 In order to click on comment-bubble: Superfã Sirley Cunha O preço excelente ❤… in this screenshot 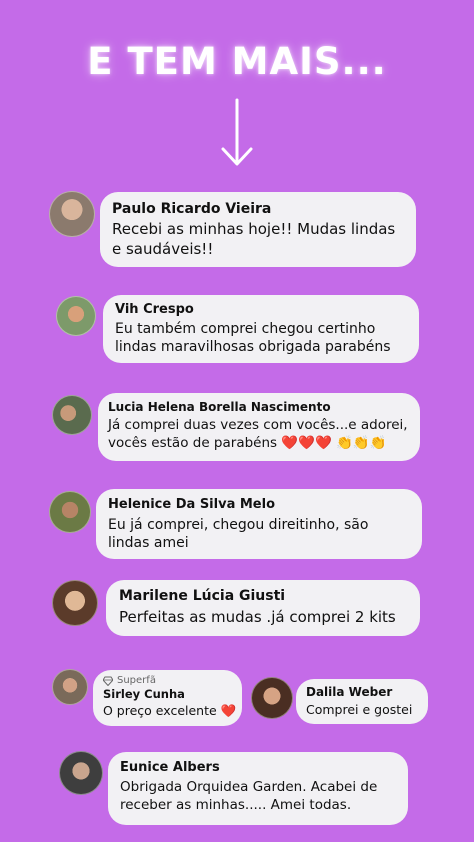, I will do `click(167, 698)`.